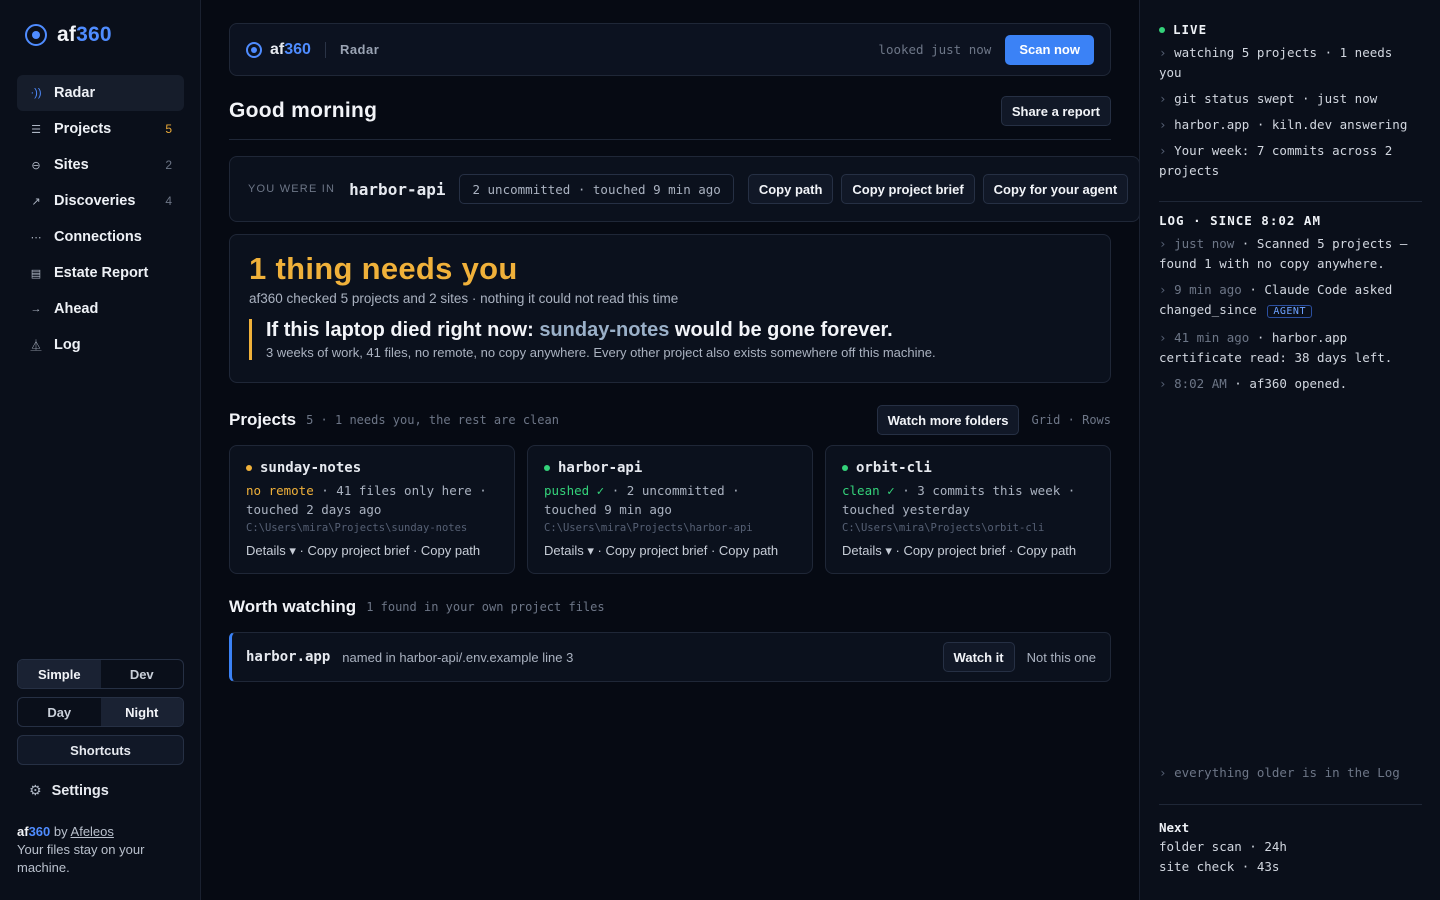  Describe the element at coordinates (293, 606) in the screenshot. I see `section-title: Worth watching` at that location.